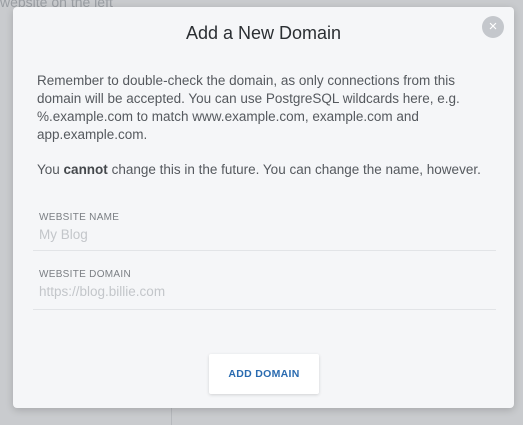 Image resolution: width=523 pixels, height=425 pixels. I want to click on website-name-label: WEBSITE NAME, so click(79, 217).